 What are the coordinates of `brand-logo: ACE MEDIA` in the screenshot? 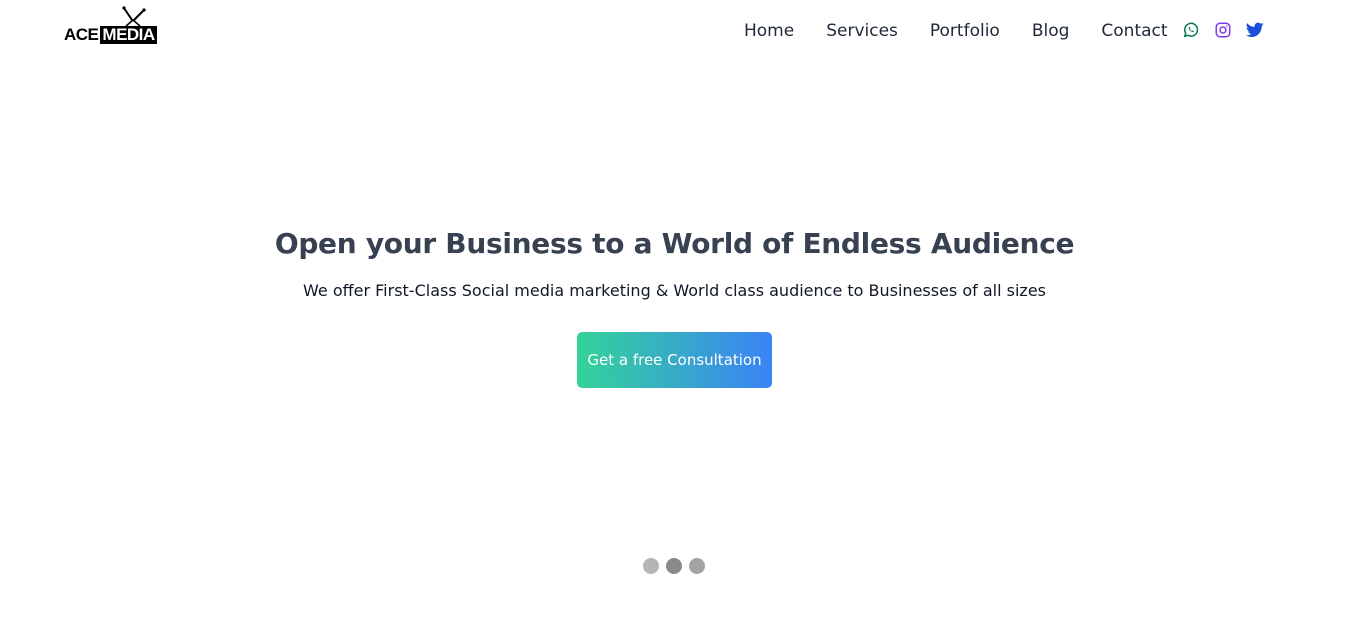 It's located at (109, 26).